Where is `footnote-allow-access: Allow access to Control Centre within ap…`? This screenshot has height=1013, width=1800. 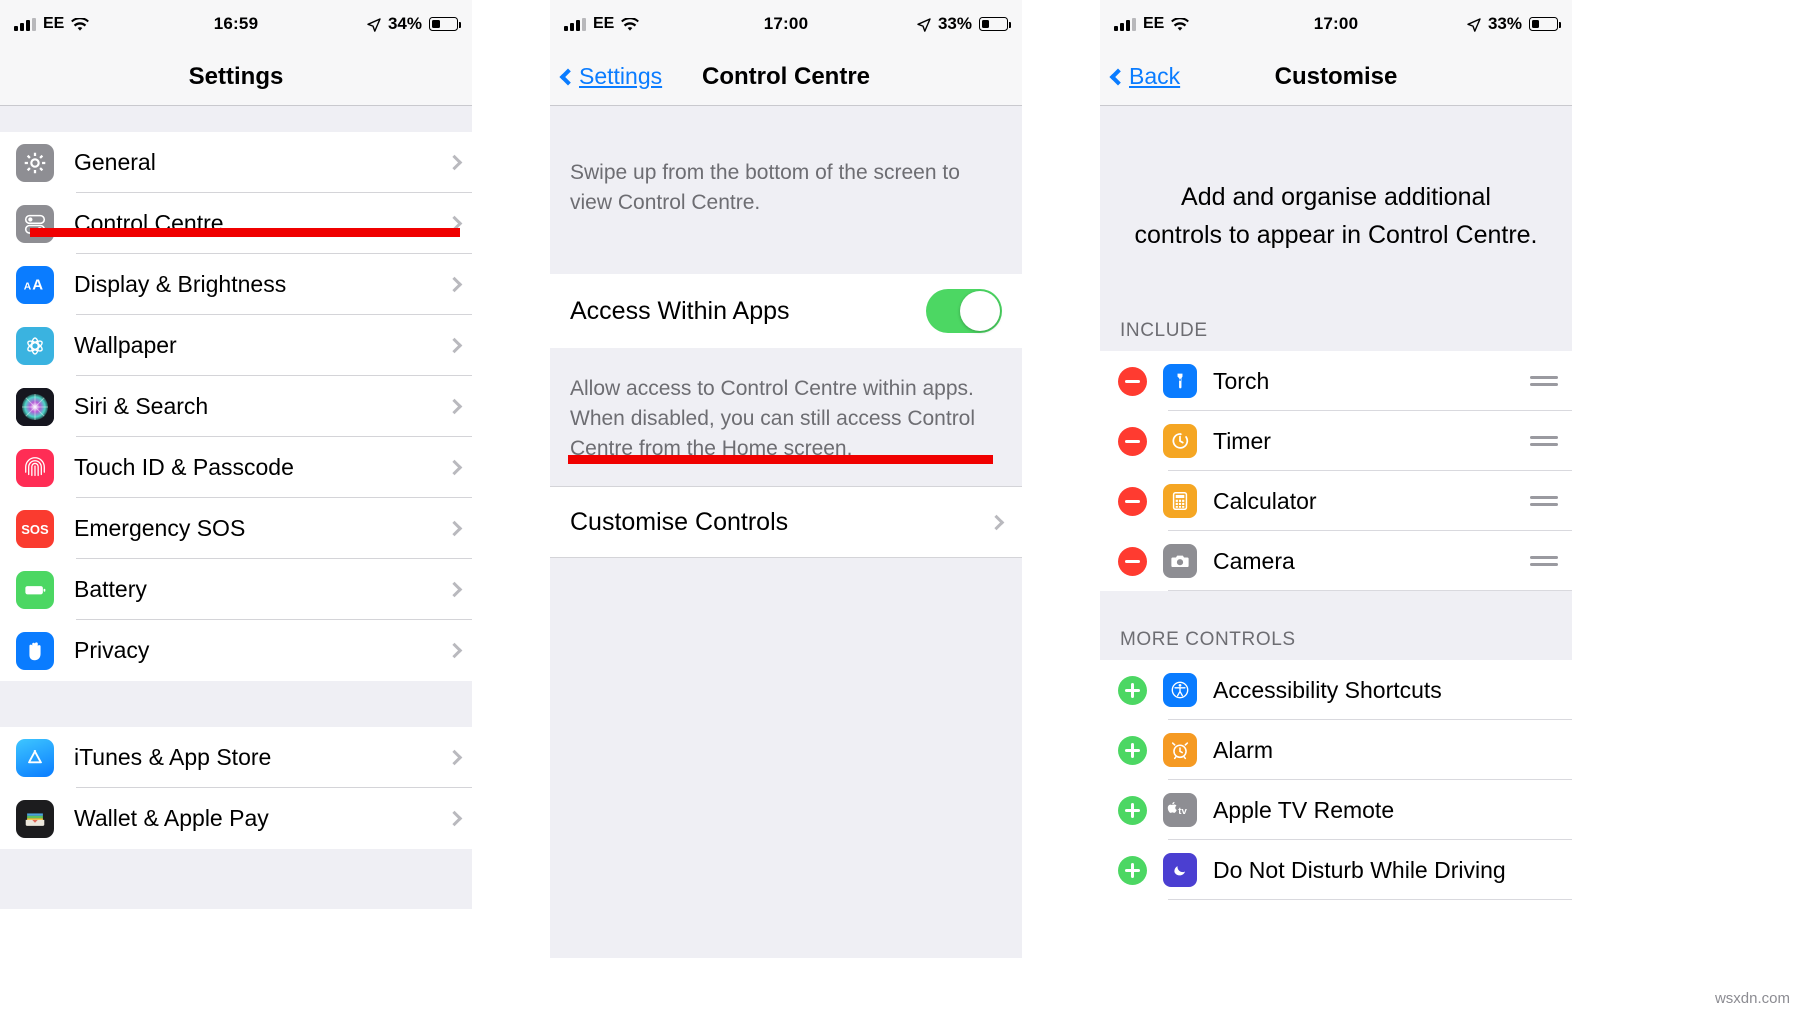 footnote-allow-access: Allow access to Control Centre within ap… is located at coordinates (786, 417).